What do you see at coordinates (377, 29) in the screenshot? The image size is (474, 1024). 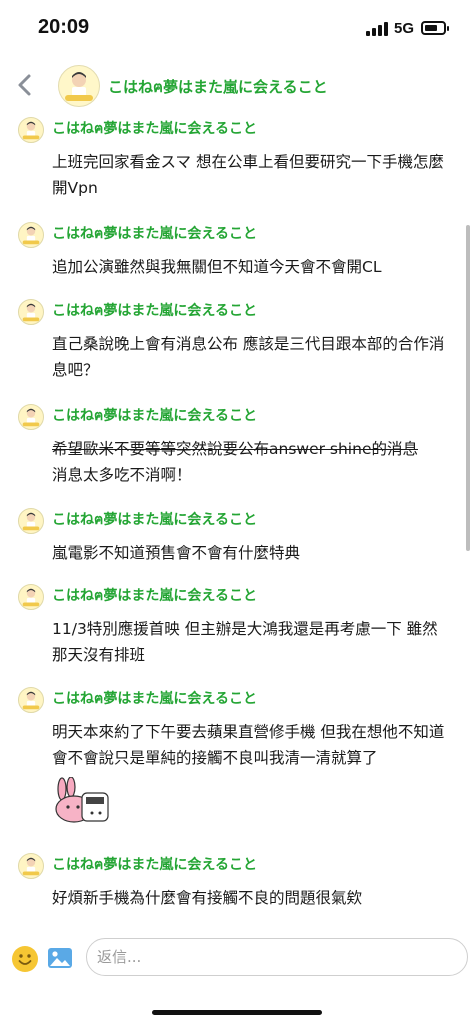 I see `signal-icon` at bounding box center [377, 29].